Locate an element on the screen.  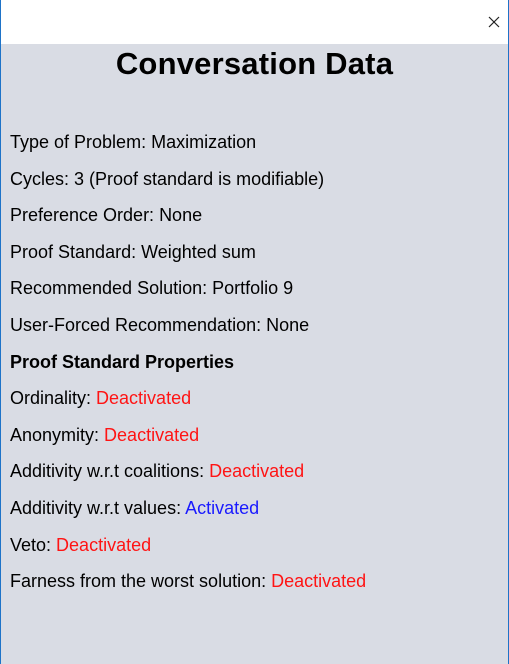
info-cycles: Cycles: 3 (Proof standard is modifiable) is located at coordinates (257, 179).